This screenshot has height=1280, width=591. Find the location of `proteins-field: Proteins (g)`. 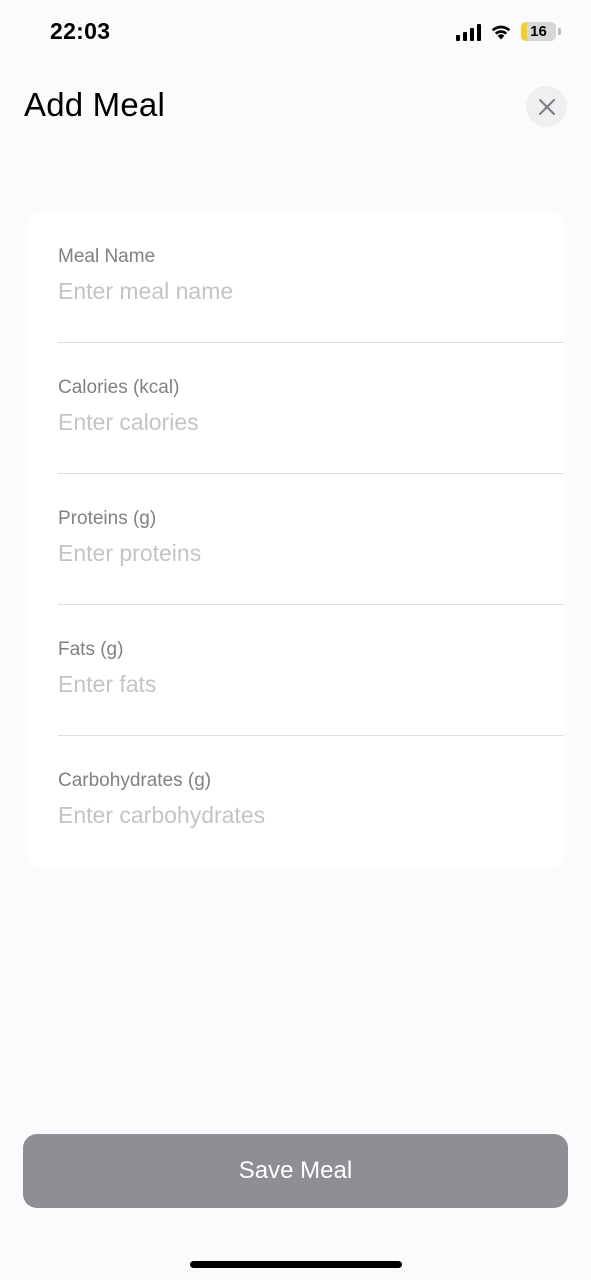

proteins-field: Proteins (g) is located at coordinates (311, 539).